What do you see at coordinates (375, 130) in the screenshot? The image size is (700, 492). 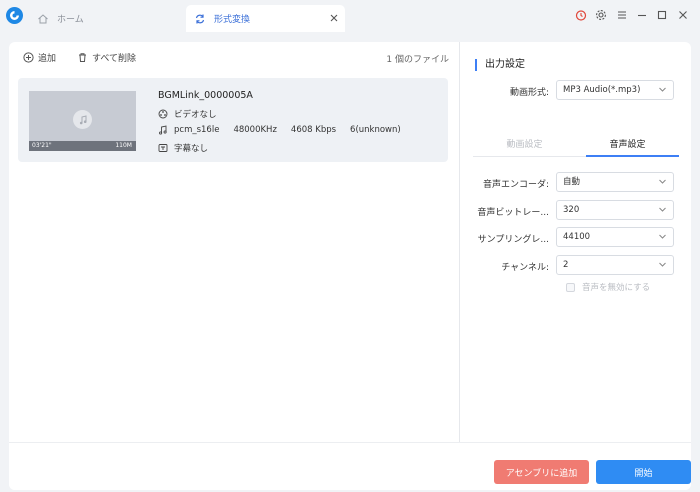 I see `audio-channels: 6(unknown)` at bounding box center [375, 130].